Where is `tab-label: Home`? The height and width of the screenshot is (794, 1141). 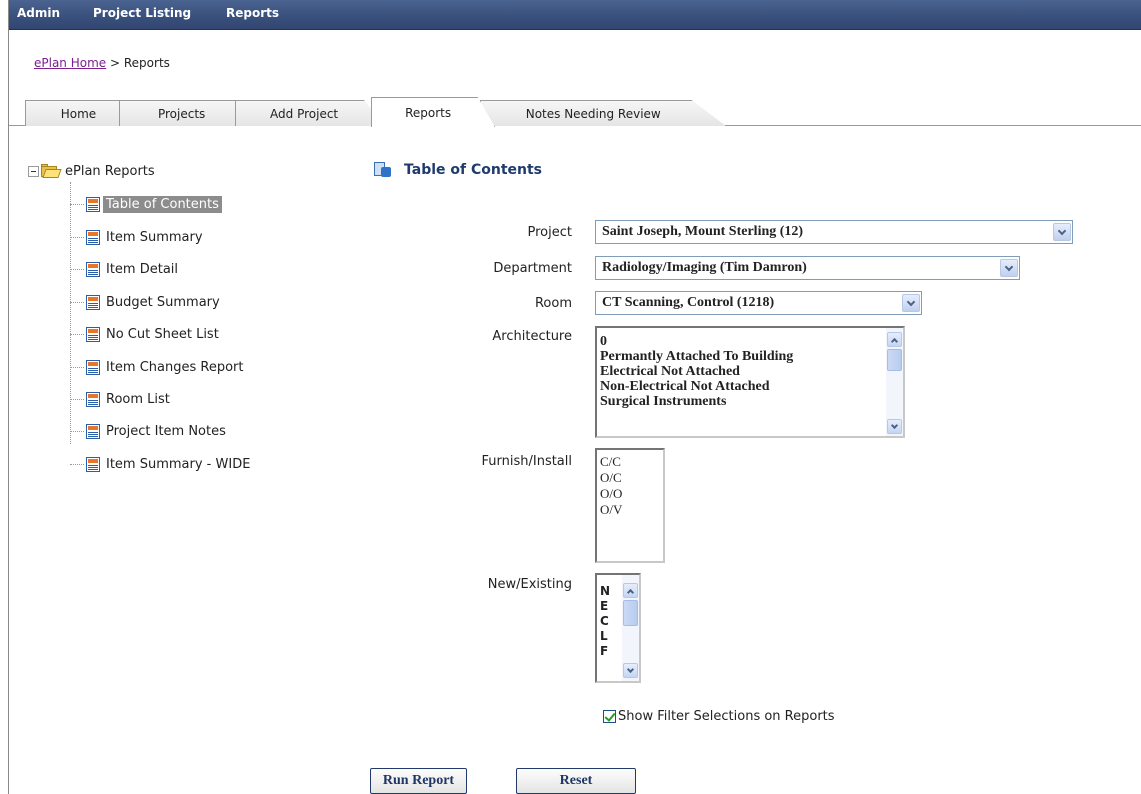
tab-label: Home is located at coordinates (78, 113).